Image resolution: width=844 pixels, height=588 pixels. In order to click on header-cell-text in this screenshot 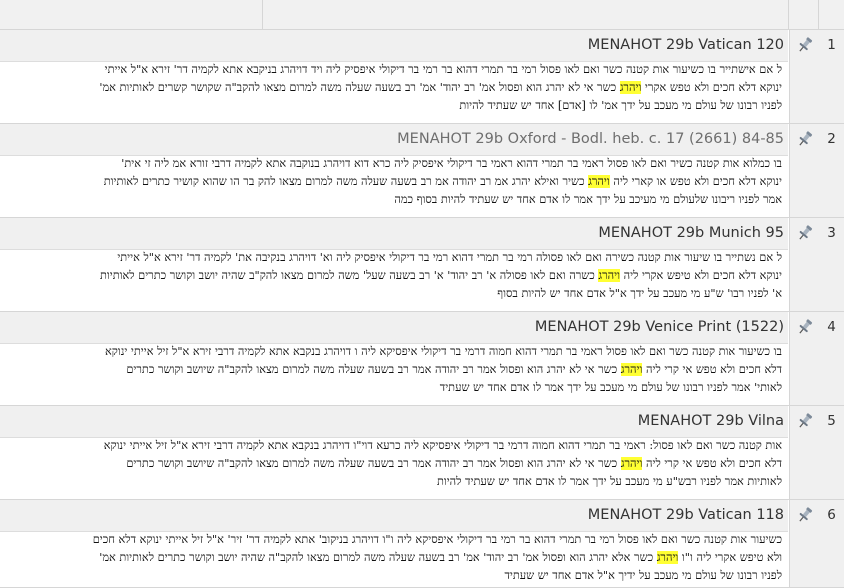, I will do `click(526, 14)`.